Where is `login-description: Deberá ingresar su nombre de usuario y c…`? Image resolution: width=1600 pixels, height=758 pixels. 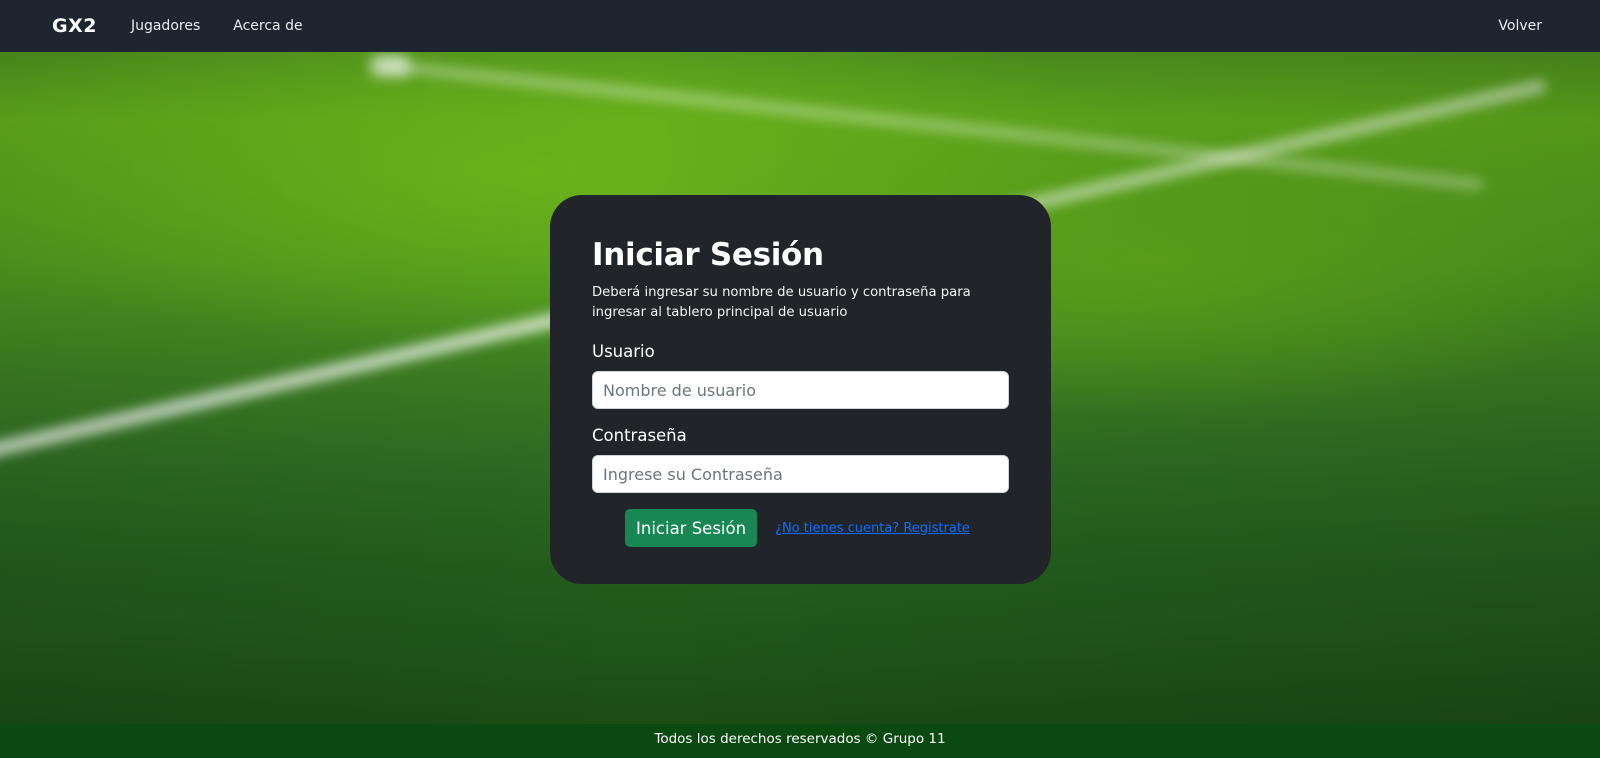
login-description: Deberá ingresar su nombre de usuario y c… is located at coordinates (781, 302).